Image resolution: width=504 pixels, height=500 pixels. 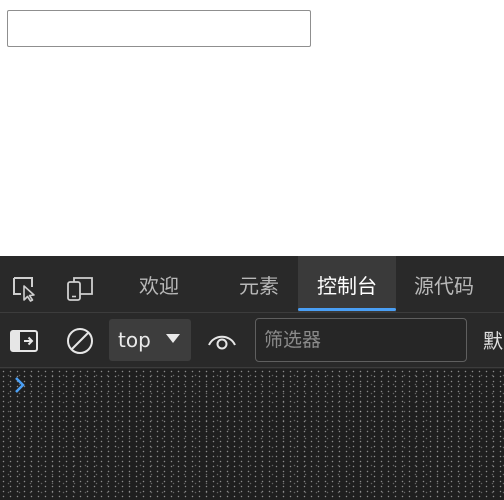 I want to click on console-filter-box, so click(x=361, y=340).